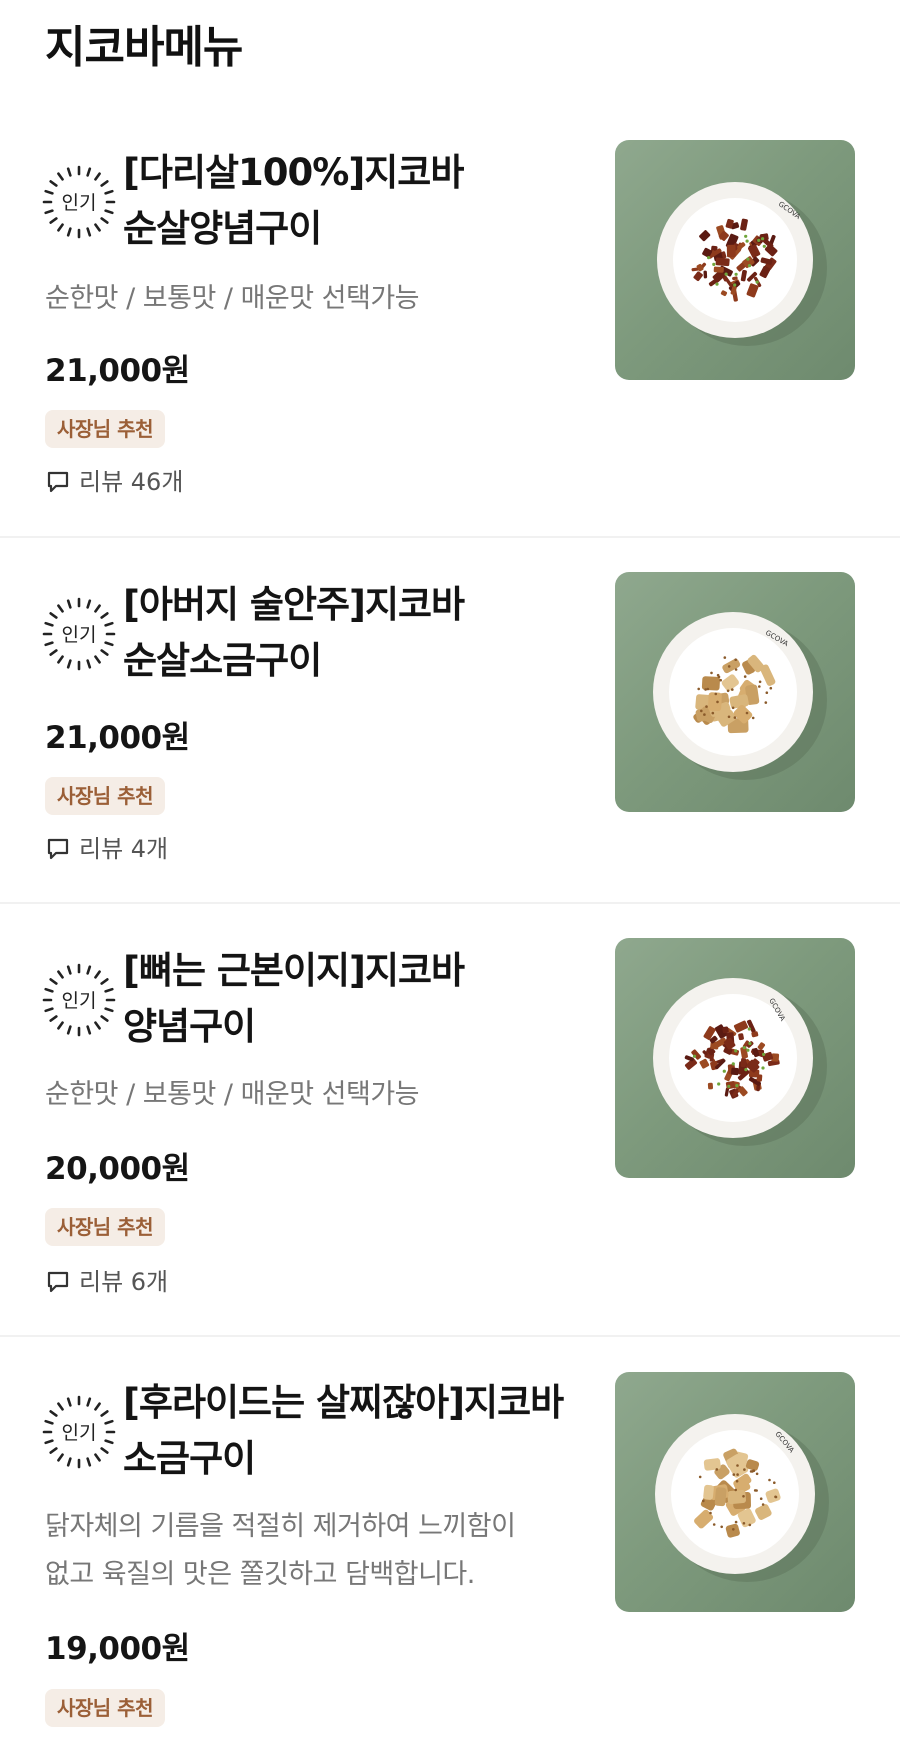 The image size is (900, 1753). I want to click on page-title: 지코바메뉴, so click(144, 47).